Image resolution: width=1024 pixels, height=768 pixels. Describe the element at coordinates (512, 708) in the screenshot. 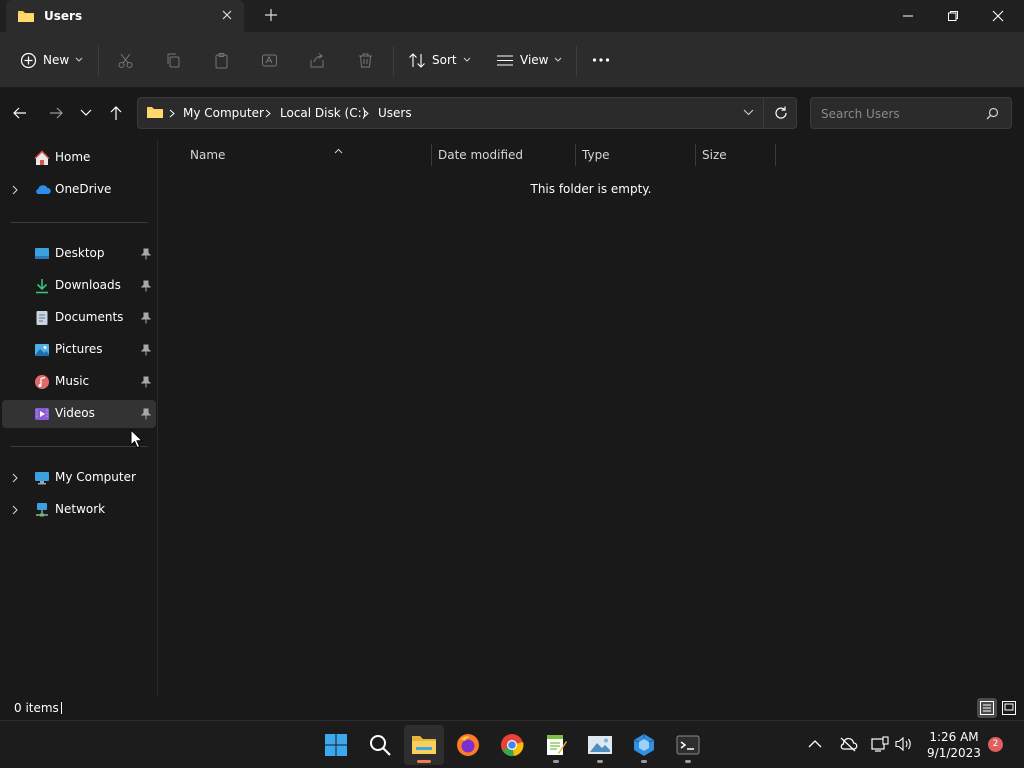

I see `status-bar: 0 items` at that location.